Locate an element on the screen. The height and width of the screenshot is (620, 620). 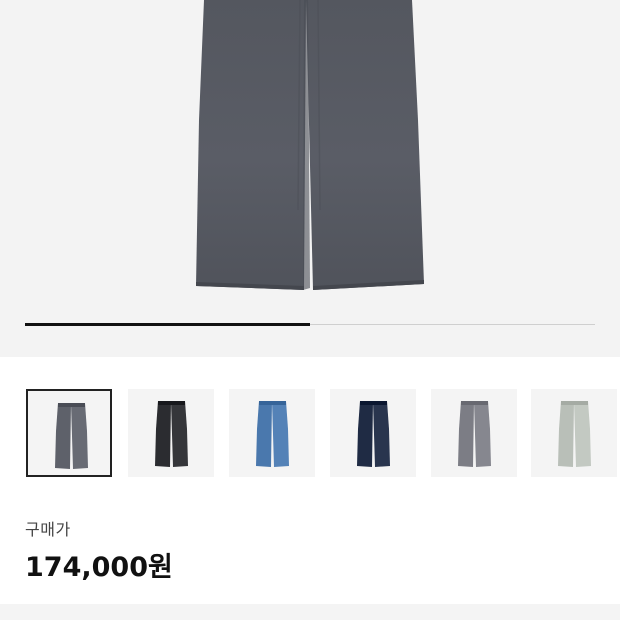
variant-thumbnail-light-gray is located at coordinates (474, 433).